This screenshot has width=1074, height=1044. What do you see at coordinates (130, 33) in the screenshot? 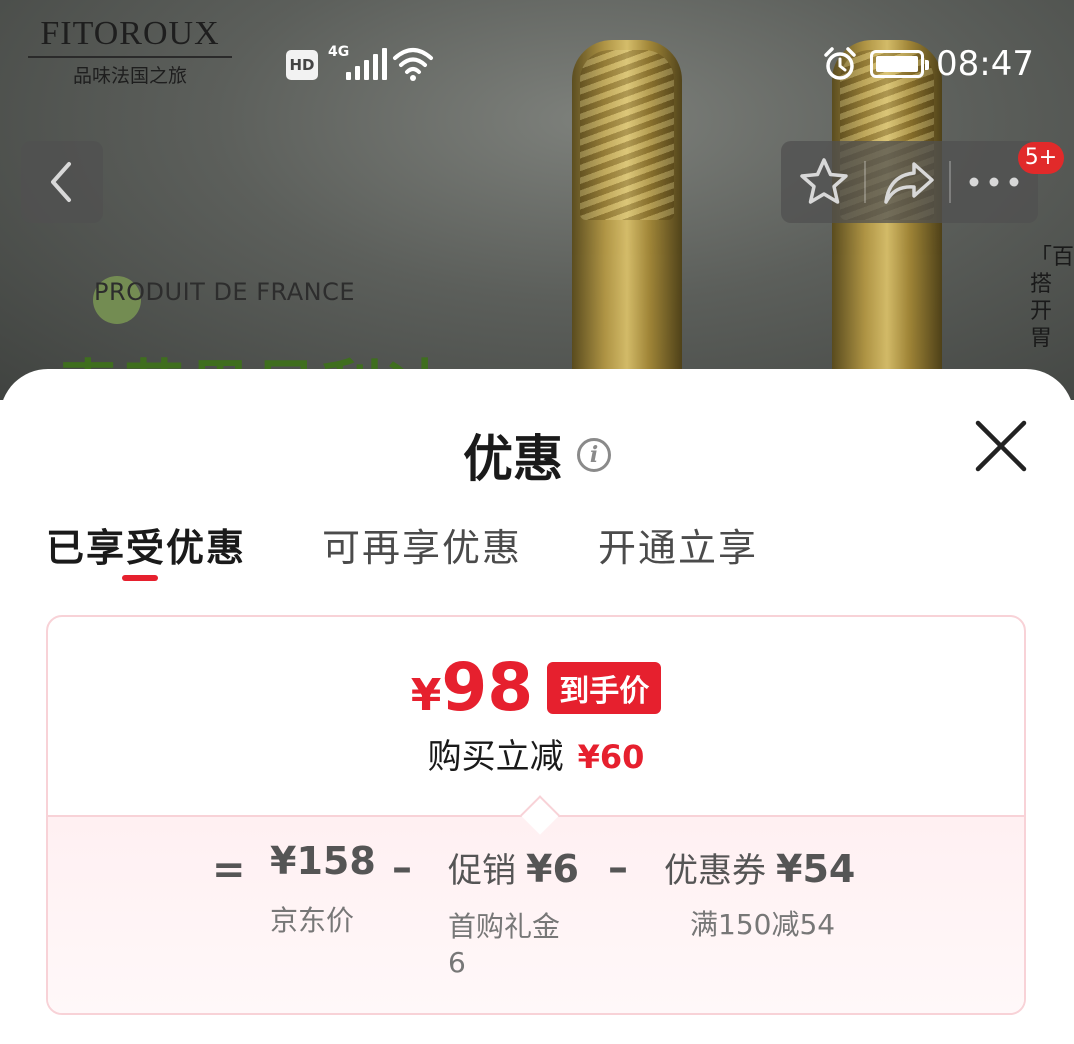
I see `brand-name: FITOROUX` at bounding box center [130, 33].